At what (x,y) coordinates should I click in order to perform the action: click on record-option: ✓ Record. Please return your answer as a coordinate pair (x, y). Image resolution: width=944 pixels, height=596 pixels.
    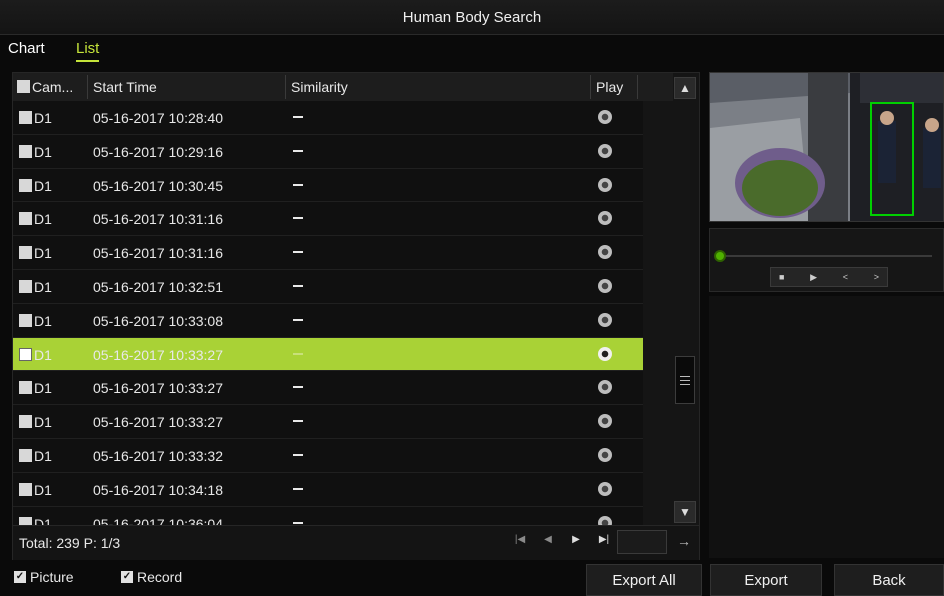
    Looking at the image, I should click on (151, 577).